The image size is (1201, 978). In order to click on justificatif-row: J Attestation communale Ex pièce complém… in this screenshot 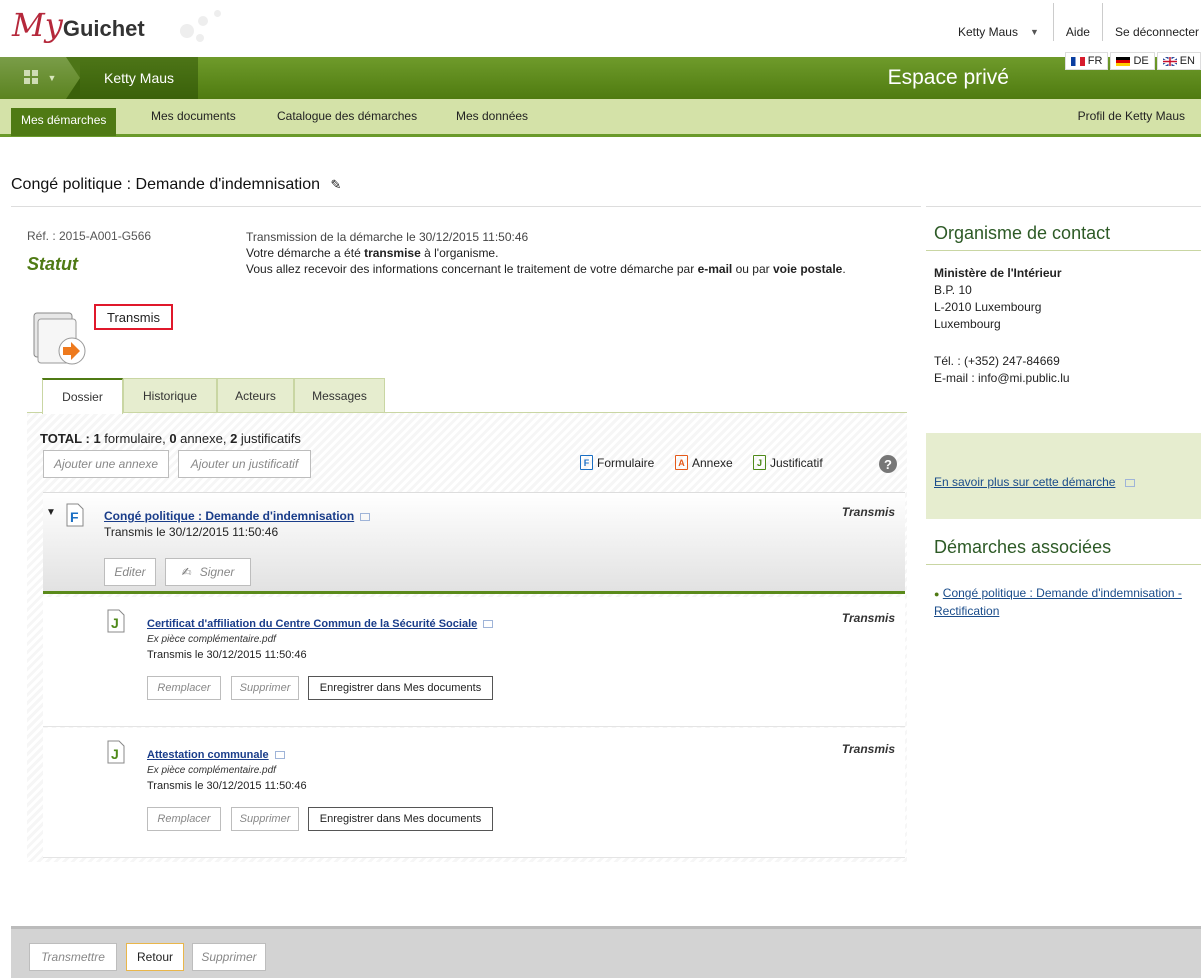, I will do `click(474, 793)`.